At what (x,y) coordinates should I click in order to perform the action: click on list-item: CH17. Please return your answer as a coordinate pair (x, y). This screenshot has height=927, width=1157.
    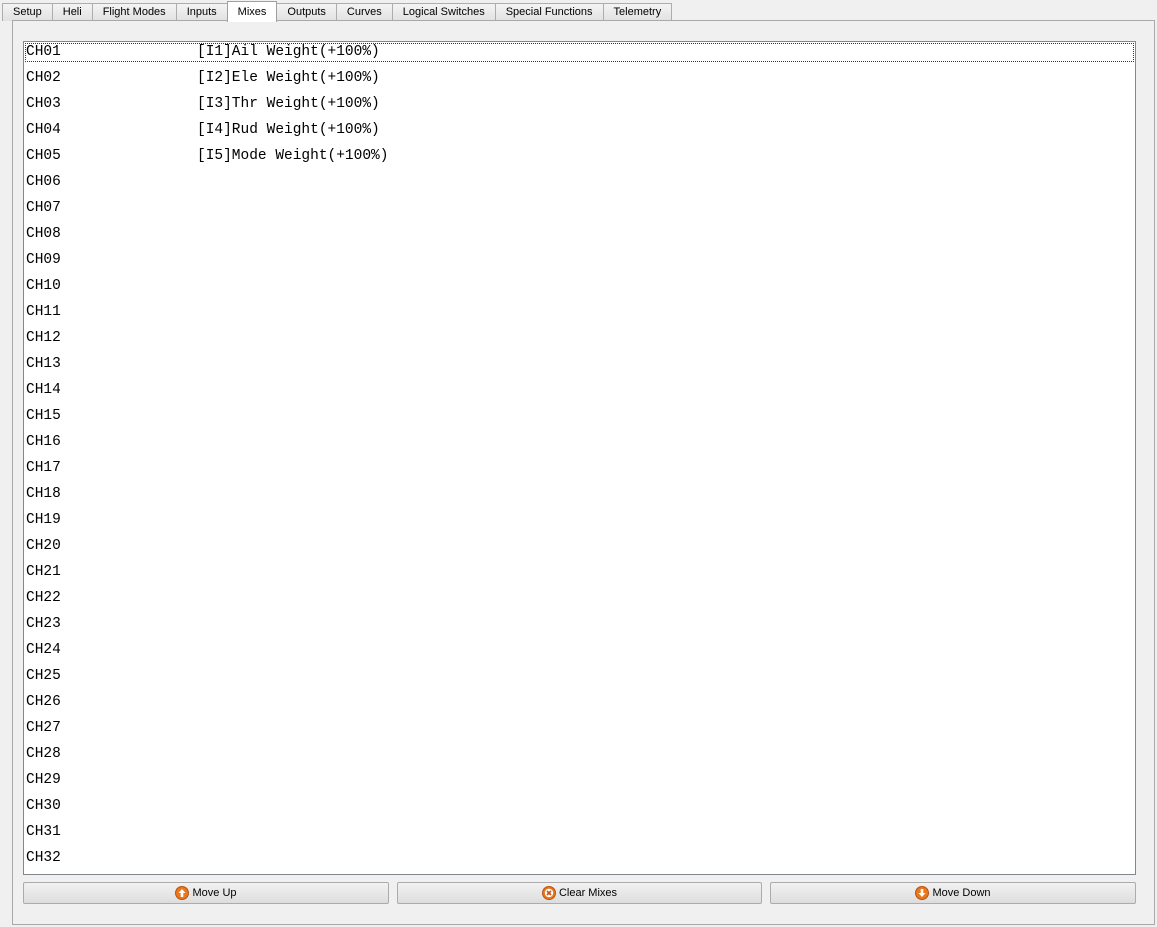
    Looking at the image, I should click on (579, 468).